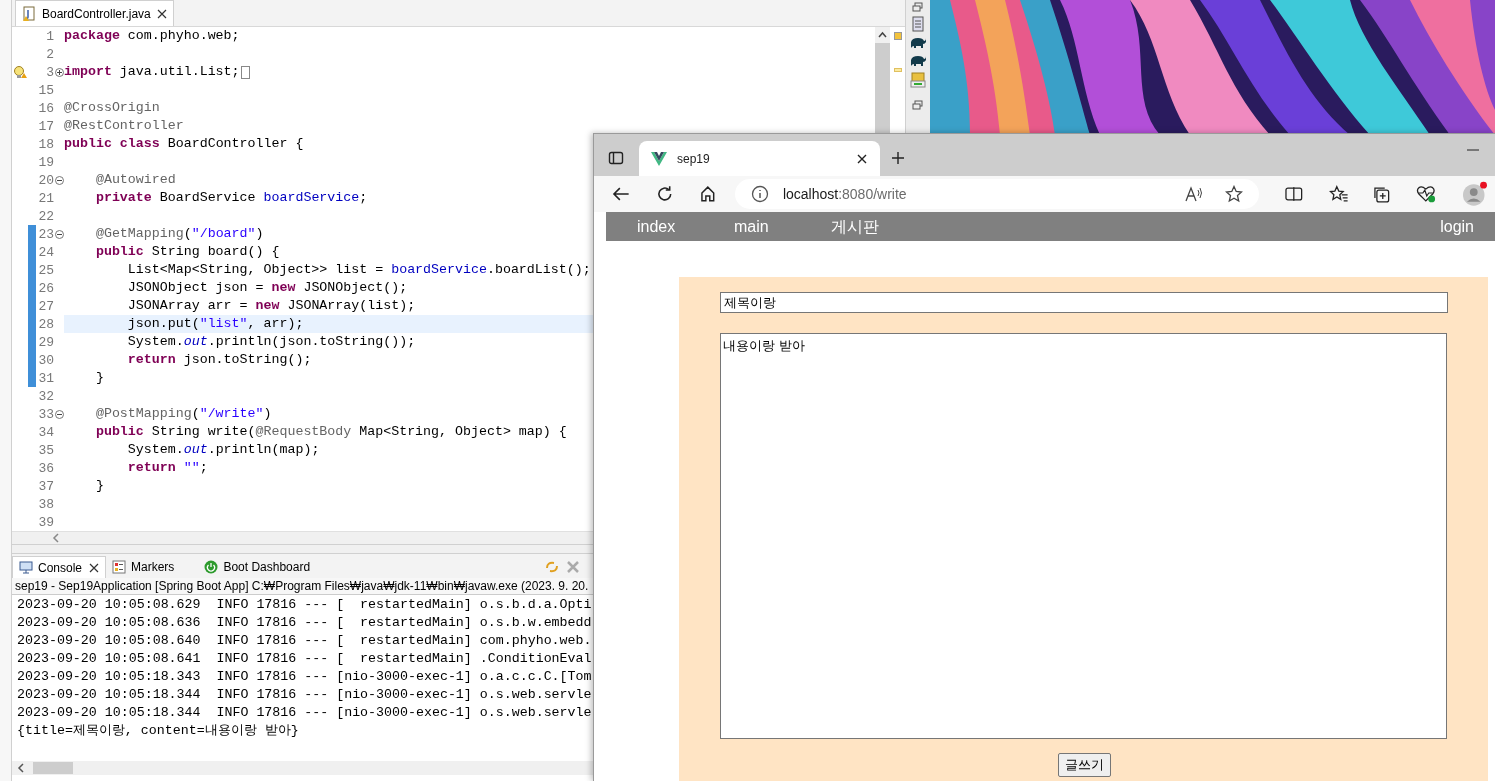 The width and height of the screenshot is (1495, 781). I want to click on editor-tab: BoardController.java, so click(94, 13).